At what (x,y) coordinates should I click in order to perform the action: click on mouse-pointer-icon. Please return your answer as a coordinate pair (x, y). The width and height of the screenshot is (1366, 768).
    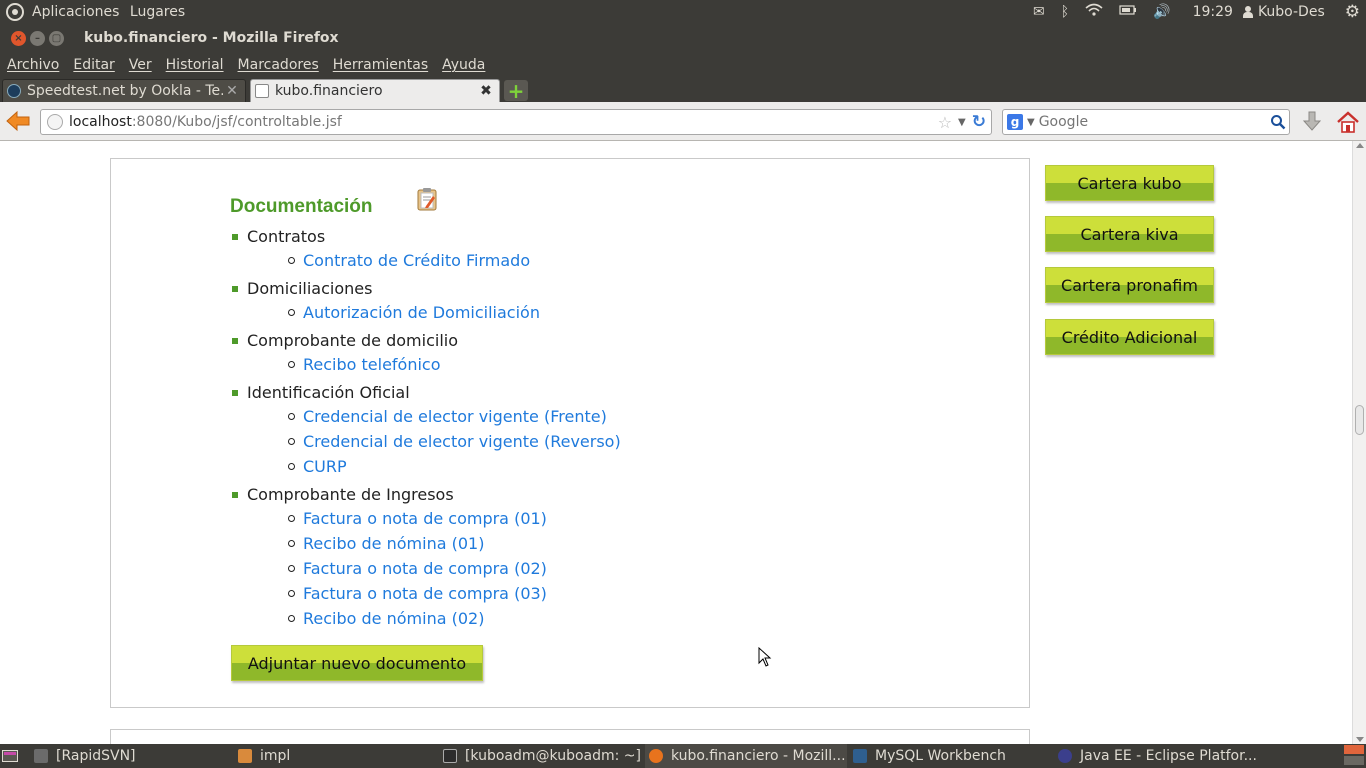
    Looking at the image, I should click on (765, 656).